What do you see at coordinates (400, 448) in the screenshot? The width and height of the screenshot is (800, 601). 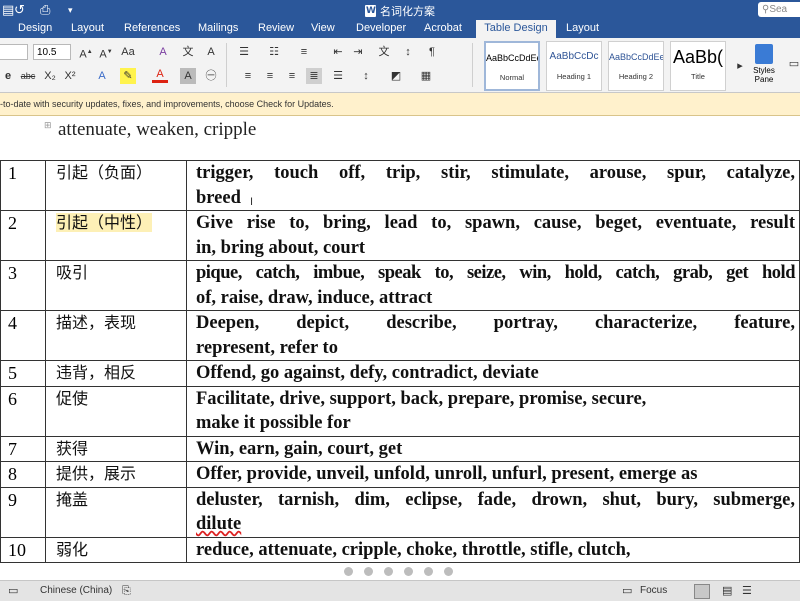 I see `table-row: 7 获得 Win, earn, gain, court, get` at bounding box center [400, 448].